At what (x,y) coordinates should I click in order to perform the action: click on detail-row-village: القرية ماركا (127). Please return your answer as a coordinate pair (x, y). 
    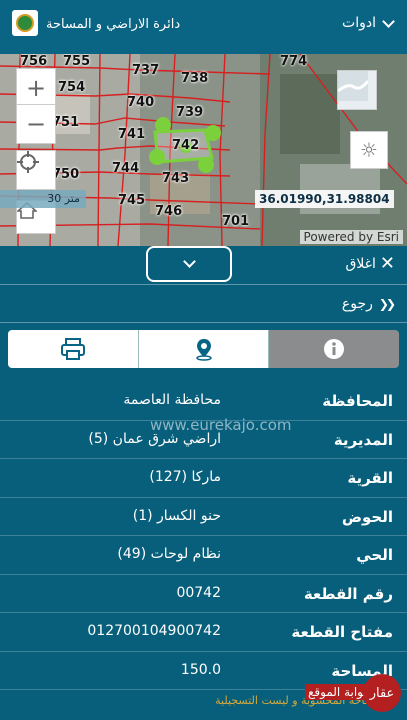
    Looking at the image, I should click on (203, 478).